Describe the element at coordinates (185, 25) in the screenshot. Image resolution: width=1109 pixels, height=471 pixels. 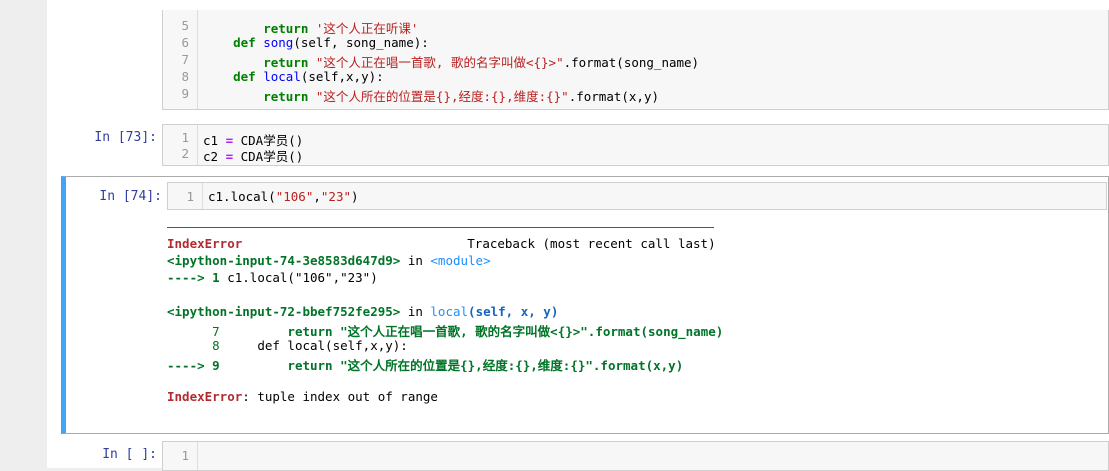
I see `line-number: 5` at that location.